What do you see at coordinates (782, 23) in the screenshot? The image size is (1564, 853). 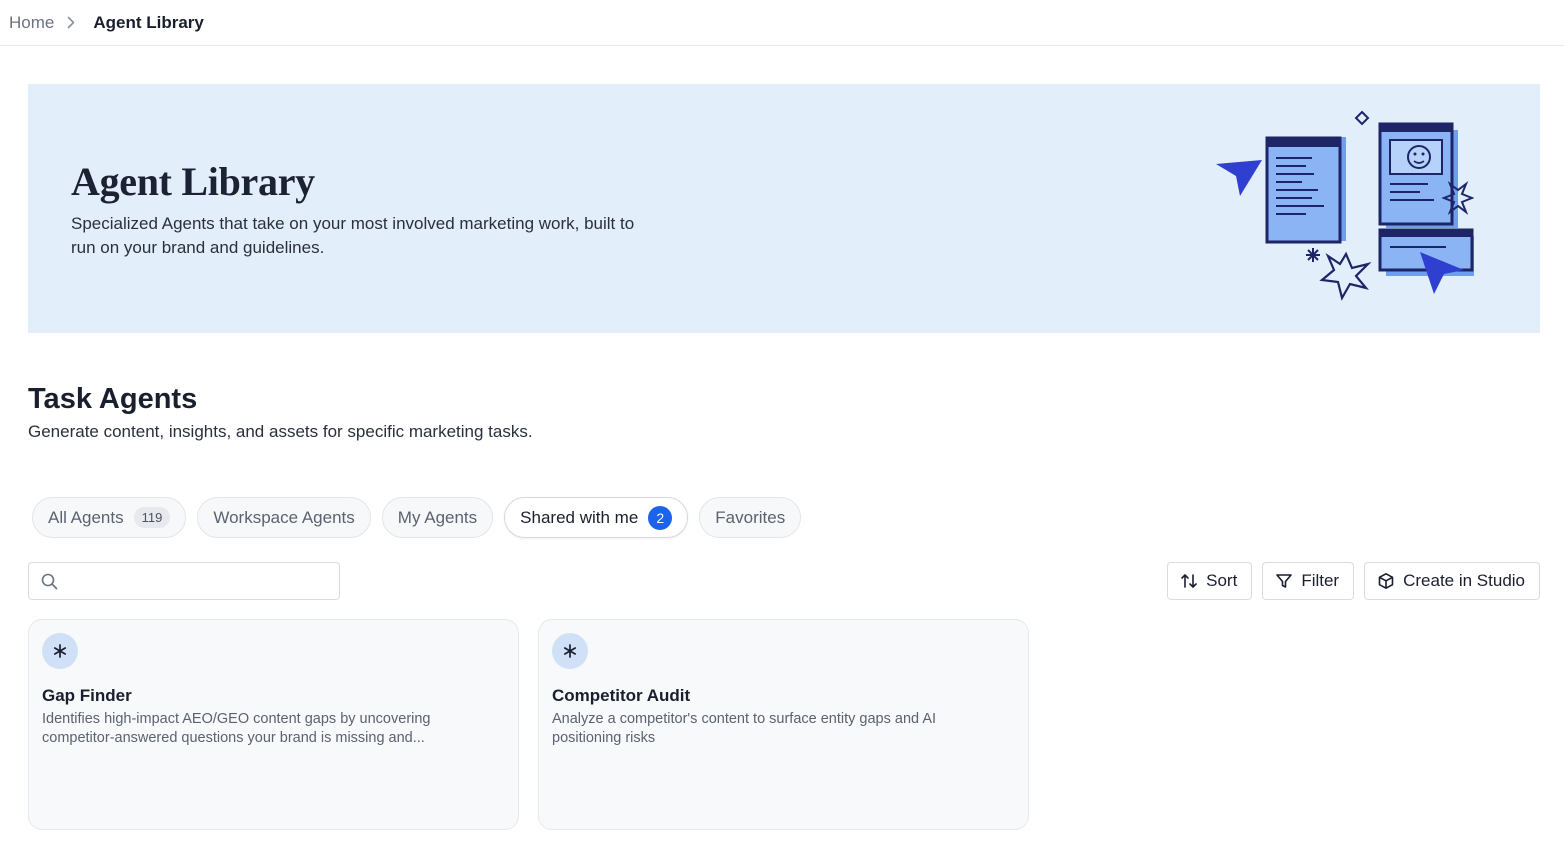 I see `breadcrumb: Home Agent Library` at bounding box center [782, 23].